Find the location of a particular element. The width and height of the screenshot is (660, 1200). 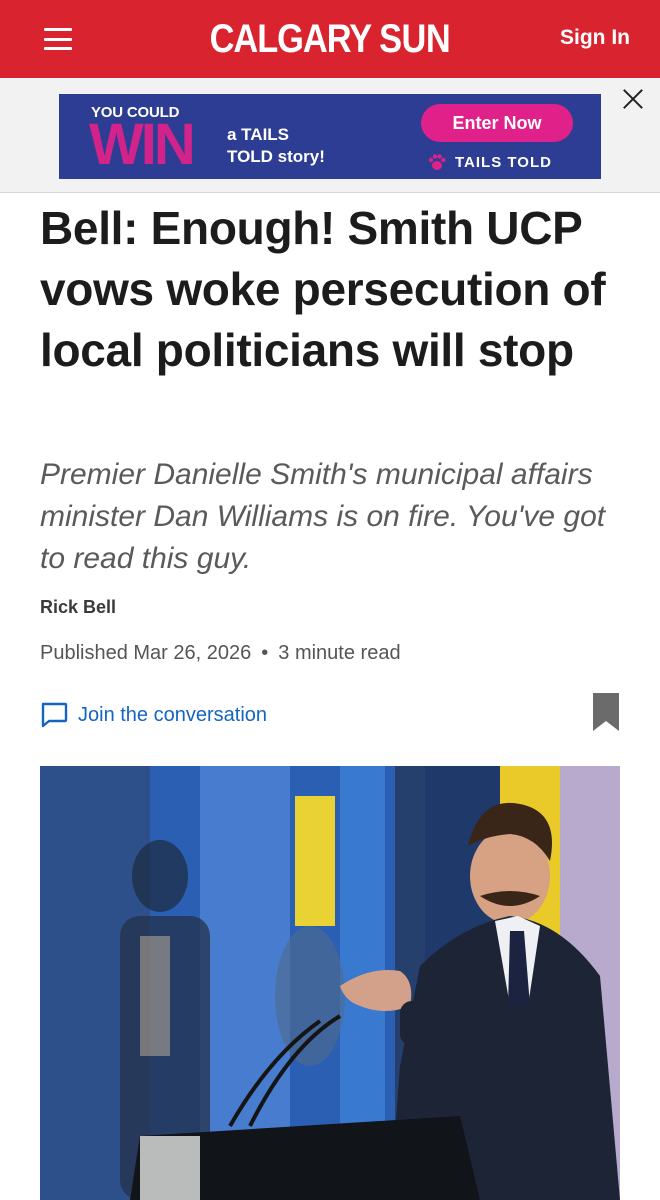

ad-tails-line: a TAILS is located at coordinates (258, 134).